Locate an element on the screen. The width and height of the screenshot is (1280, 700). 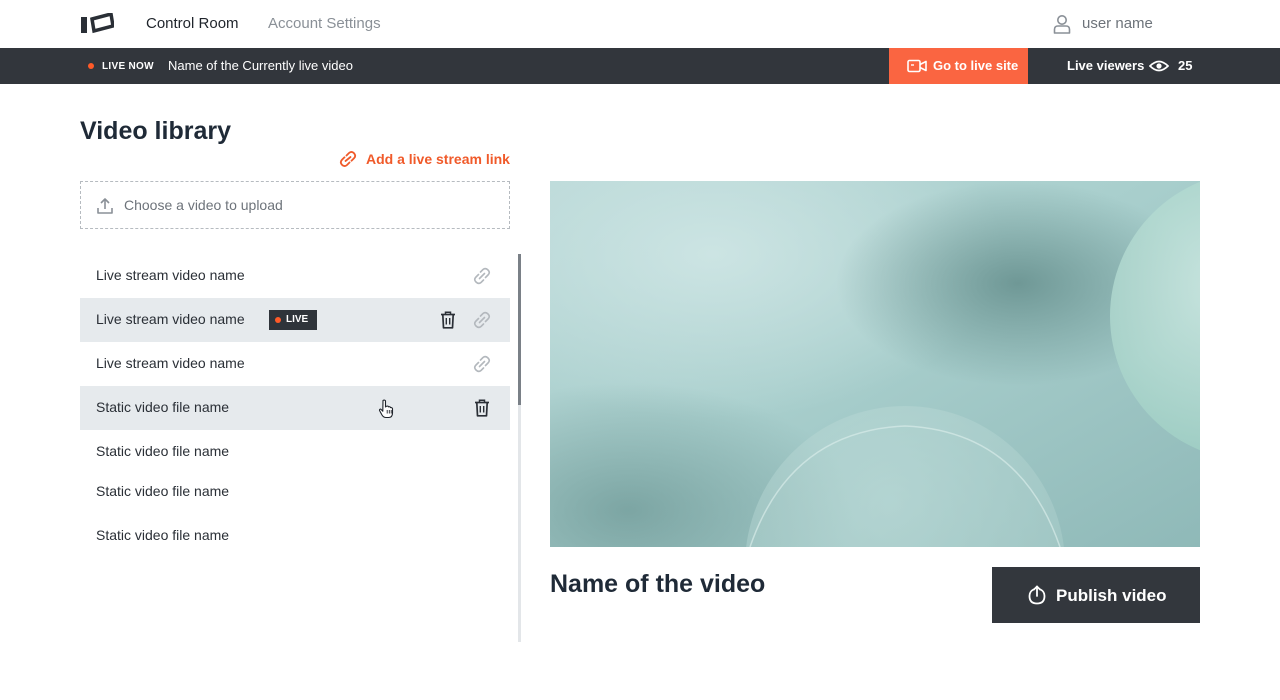
live-badge-dot is located at coordinates (278, 320).